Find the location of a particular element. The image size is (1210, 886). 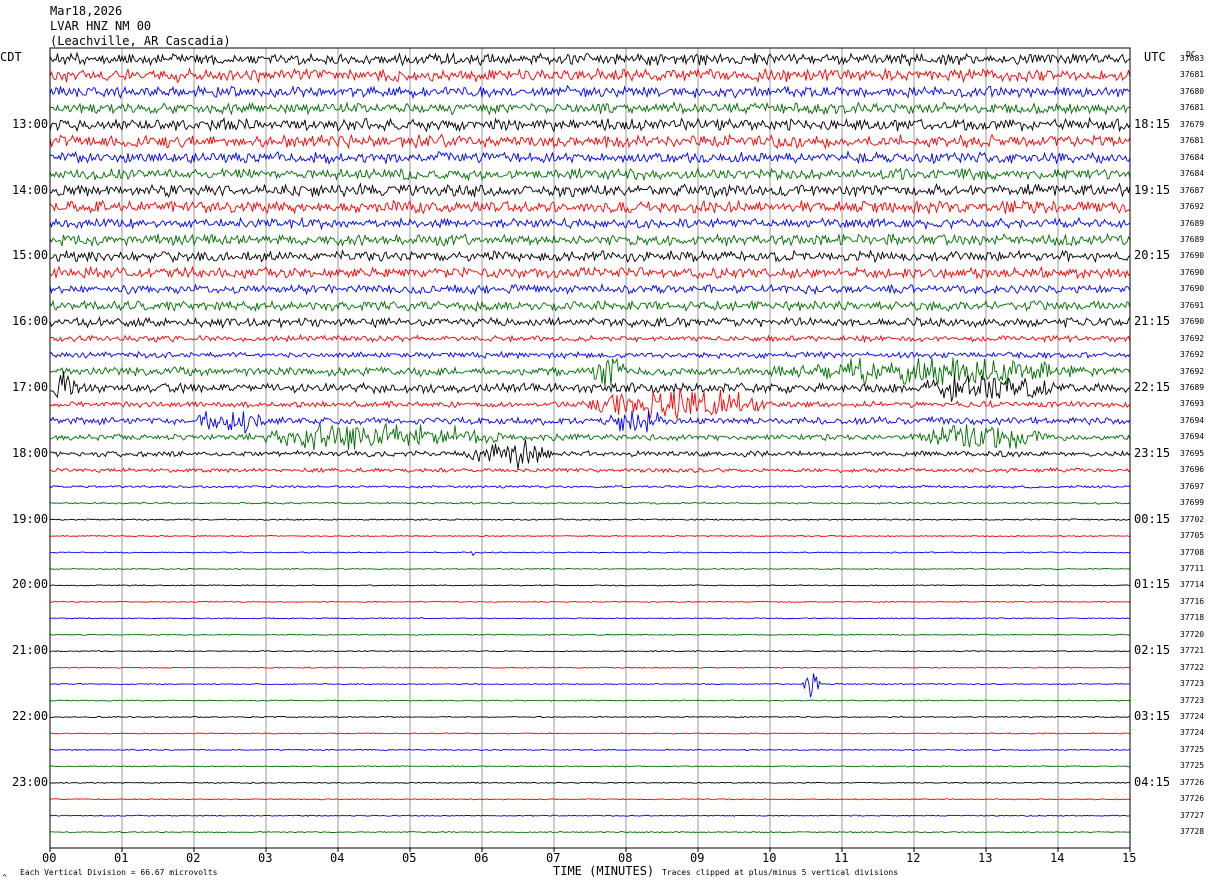

dc-offset-label: 37720 is located at coordinates (1192, 634).